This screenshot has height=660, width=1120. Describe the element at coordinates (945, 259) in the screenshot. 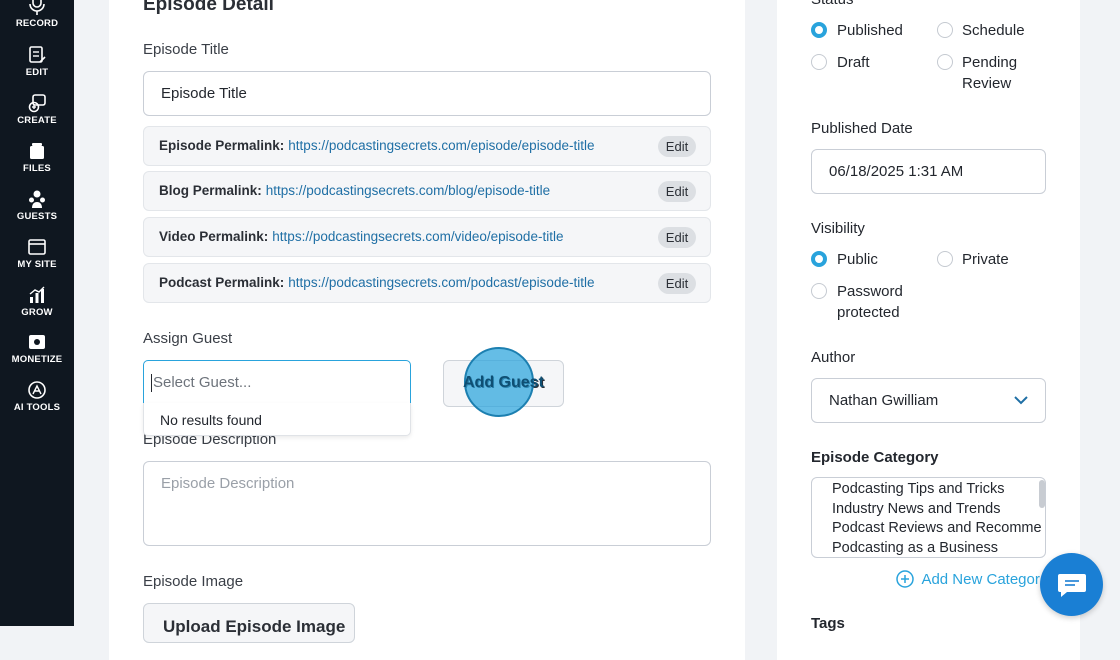

I see `visibility-private-radio` at that location.